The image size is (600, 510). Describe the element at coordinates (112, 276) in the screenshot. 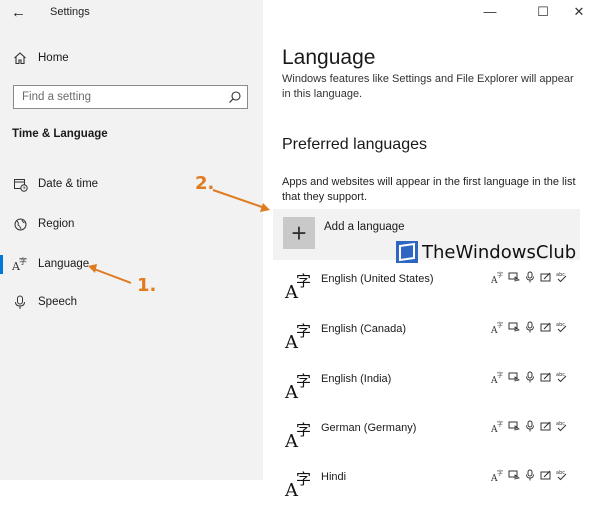

I see `arrow-1-line` at that location.